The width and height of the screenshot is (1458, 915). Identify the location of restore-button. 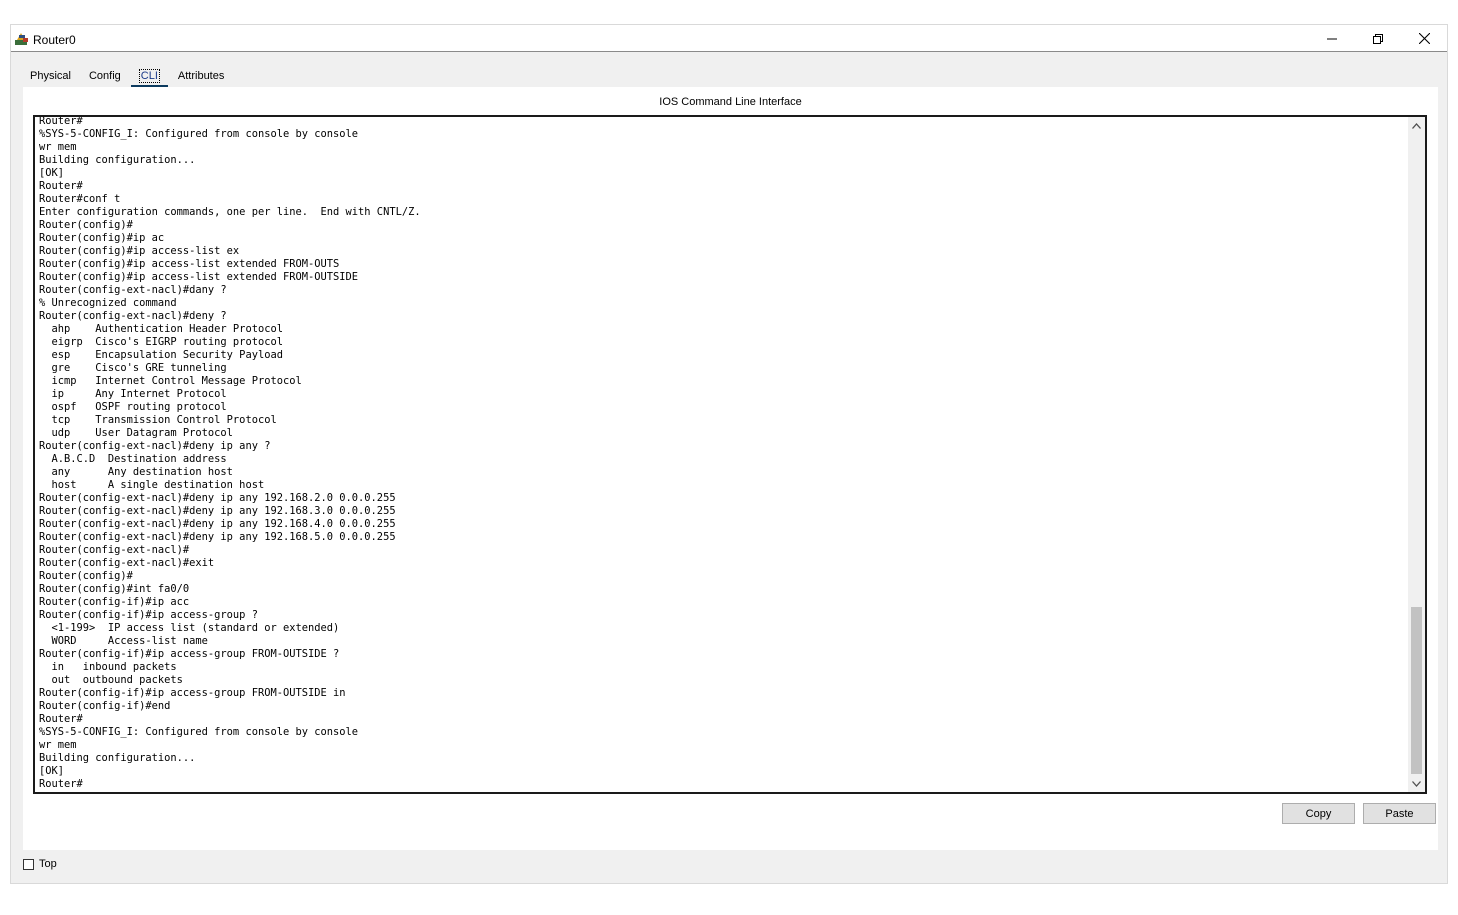
(1378, 38).